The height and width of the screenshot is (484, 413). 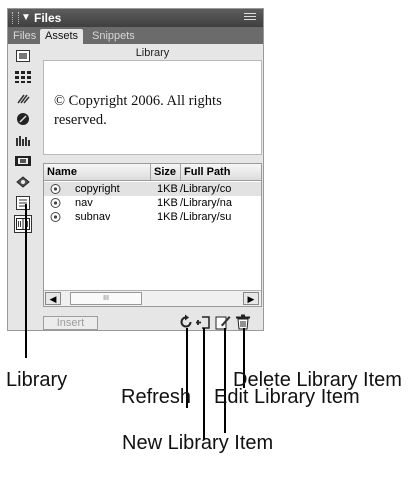 I want to click on preview-text: © Copyright 2006. All rights reserved., so click(x=138, y=110).